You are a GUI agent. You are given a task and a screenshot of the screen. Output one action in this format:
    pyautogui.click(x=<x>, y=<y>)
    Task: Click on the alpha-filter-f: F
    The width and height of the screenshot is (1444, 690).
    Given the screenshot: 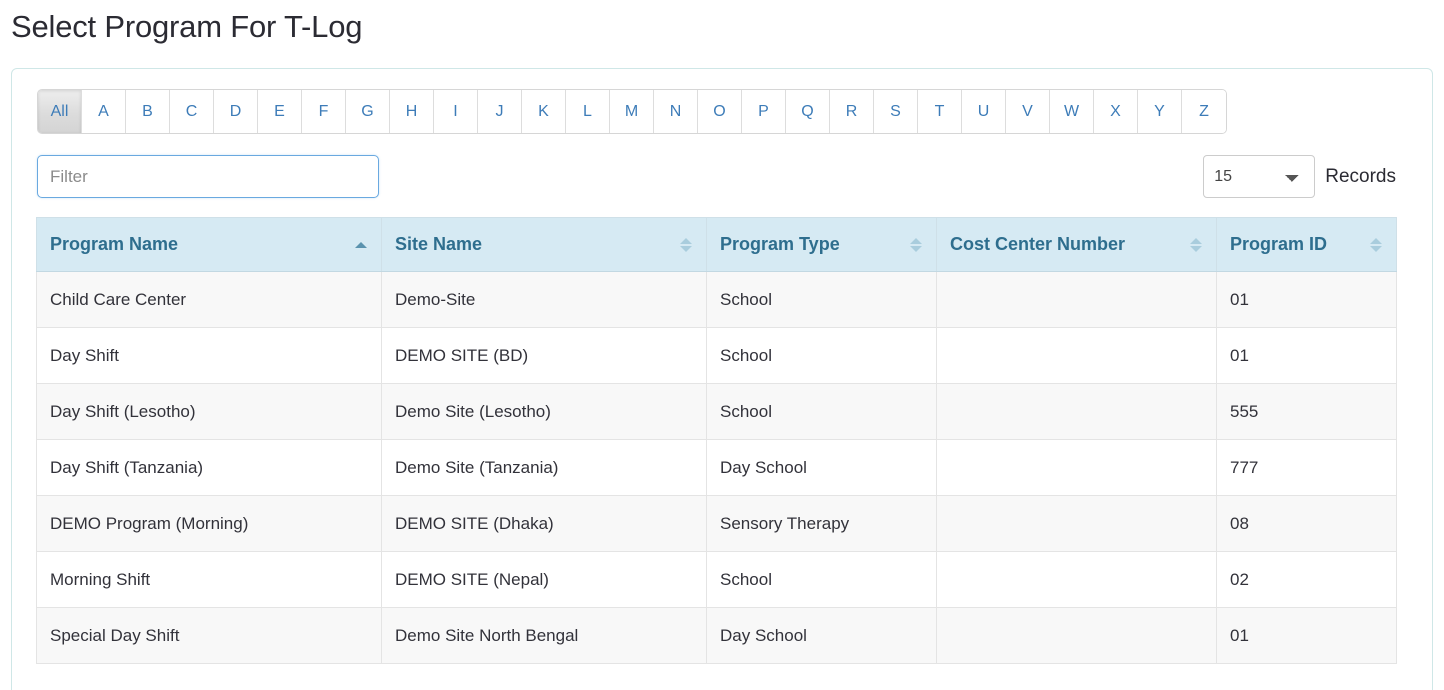 What is the action you would take?
    pyautogui.click(x=324, y=111)
    